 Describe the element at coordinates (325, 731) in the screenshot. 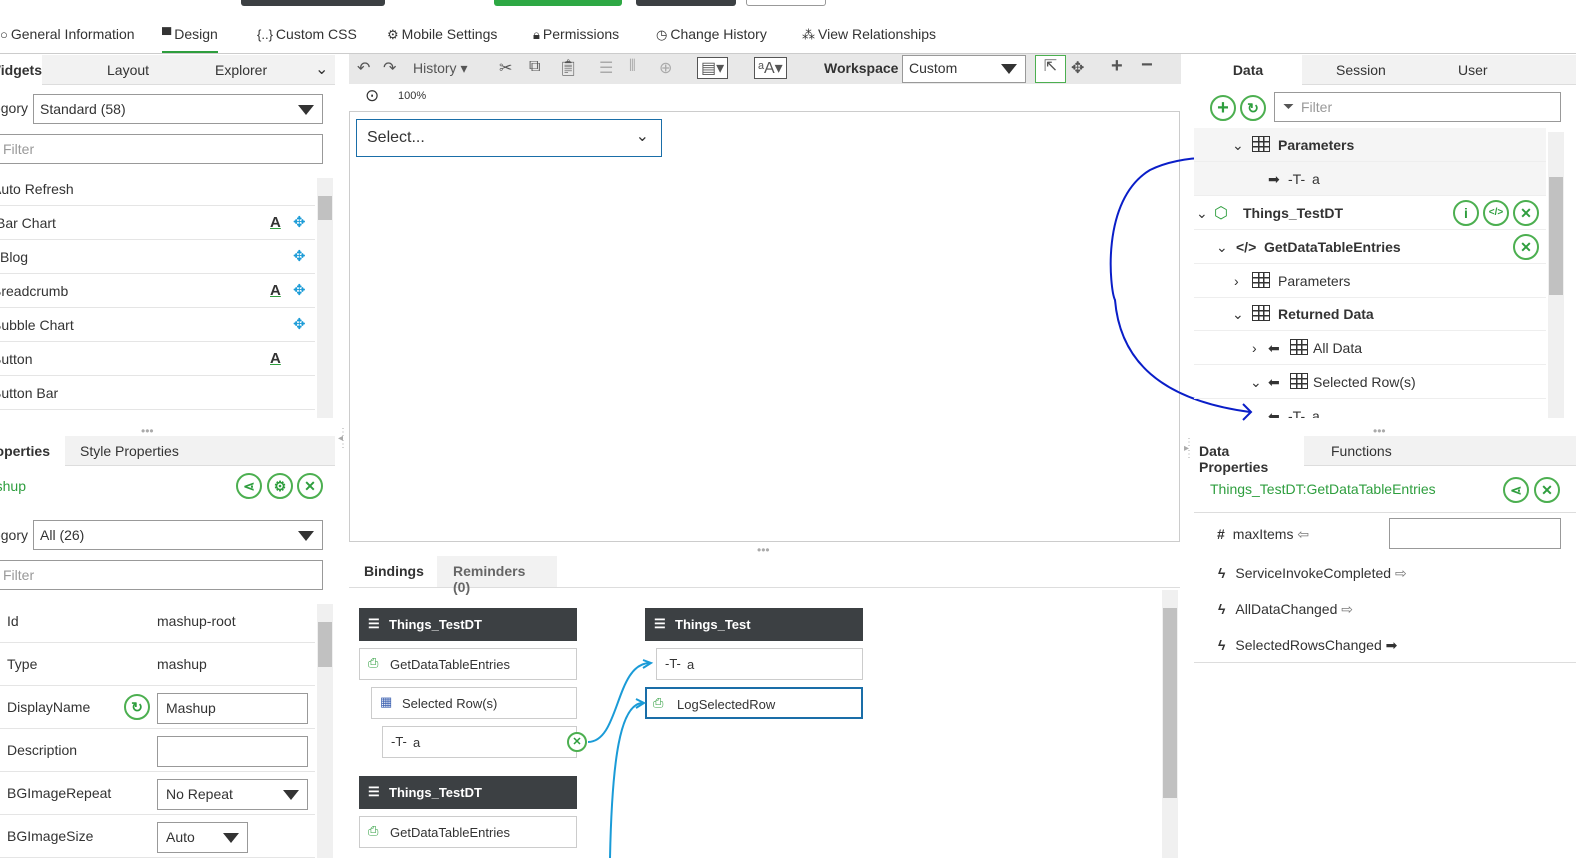

I see `property-list-scrollbar` at that location.